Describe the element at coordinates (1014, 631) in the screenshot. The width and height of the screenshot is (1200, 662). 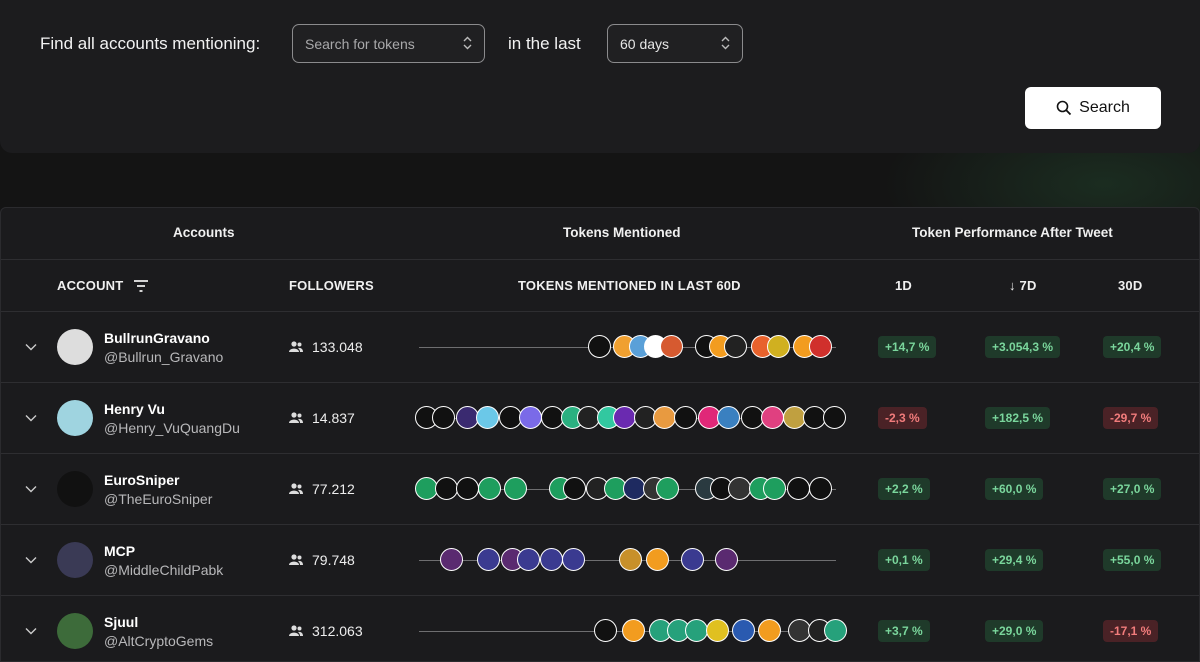
I see `7d-performance-badge: +29,0 %` at that location.